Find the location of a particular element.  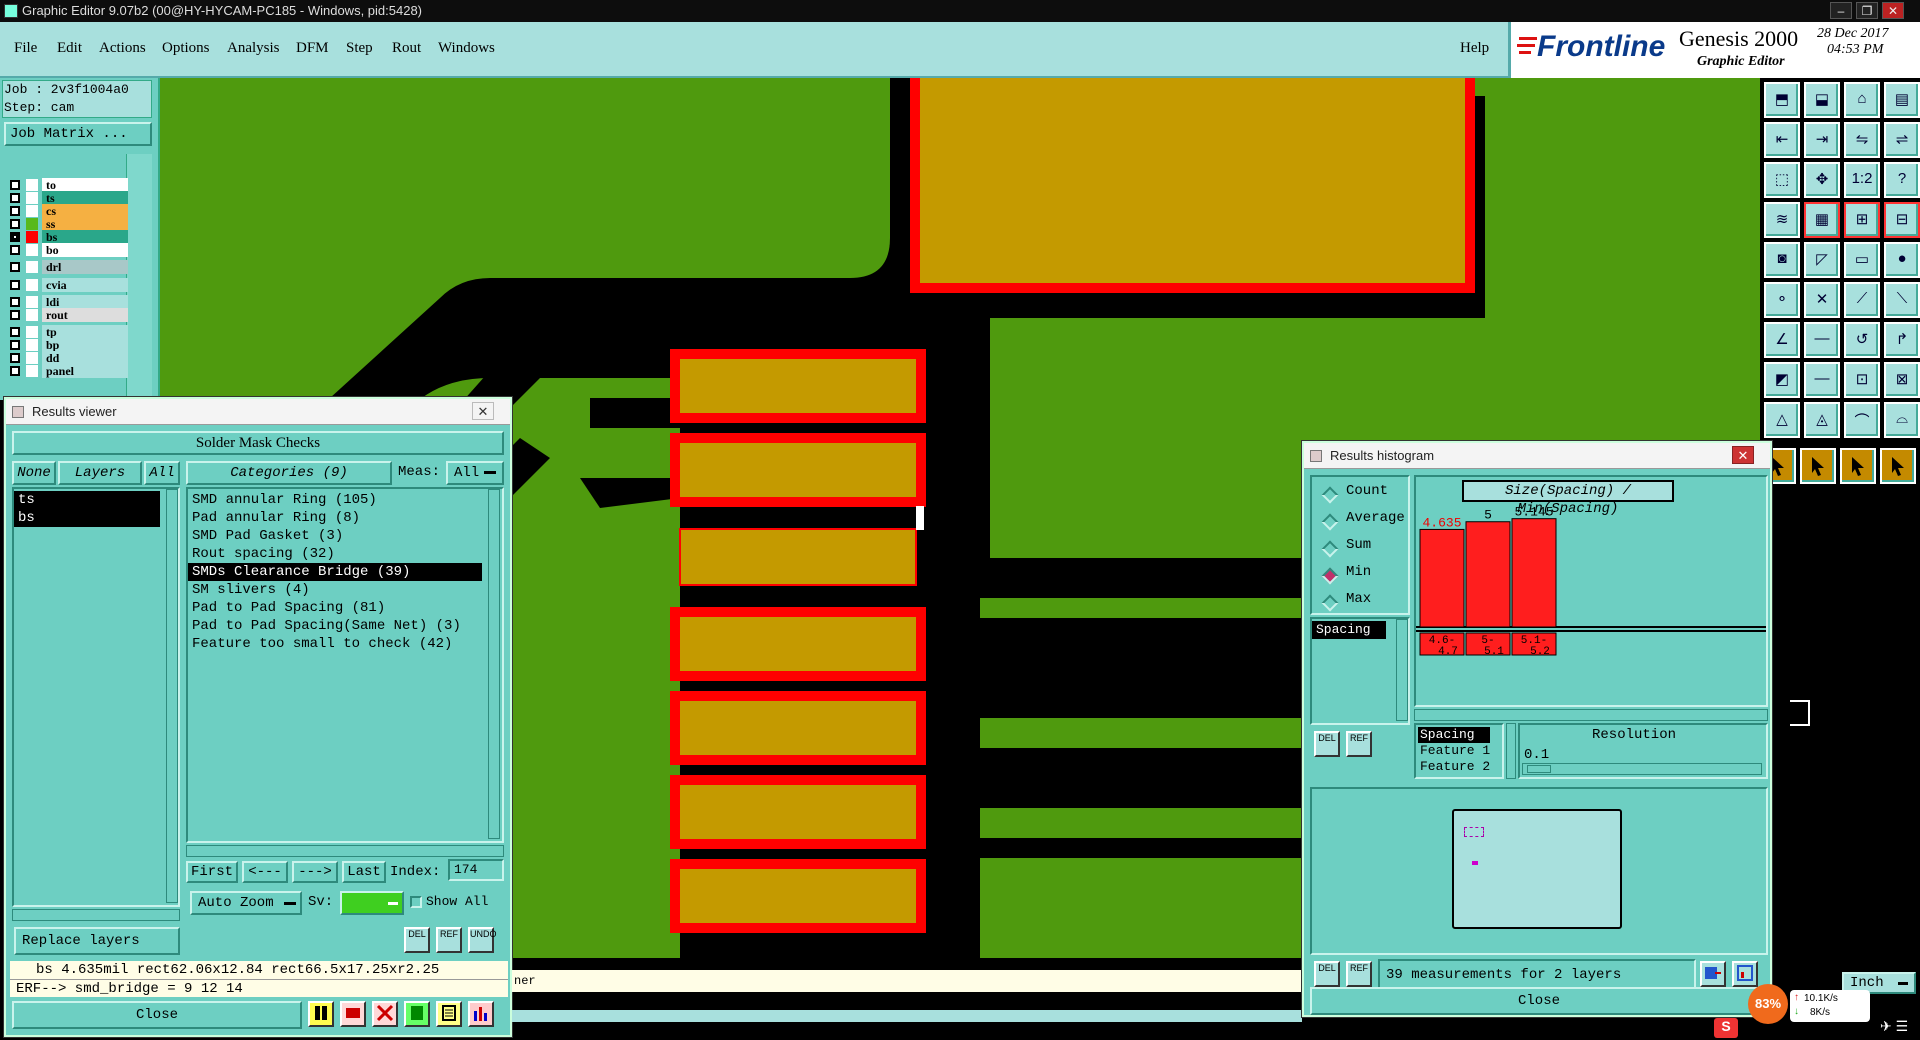

tool-copy-icon: ⊡ is located at coordinates (1862, 380).